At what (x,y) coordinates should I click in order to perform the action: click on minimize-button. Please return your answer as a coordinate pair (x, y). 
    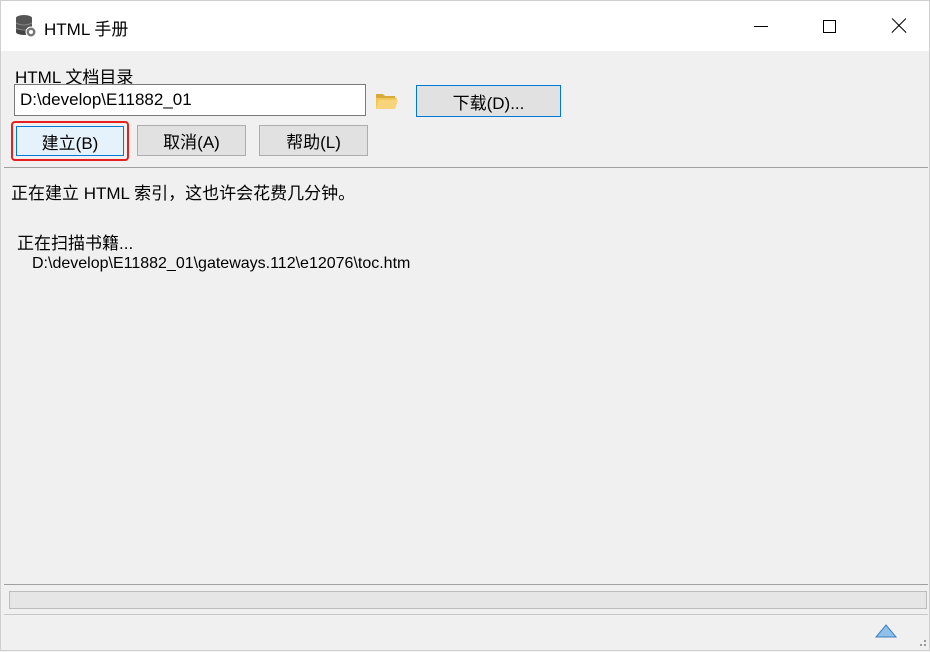
    Looking at the image, I should click on (761, 26).